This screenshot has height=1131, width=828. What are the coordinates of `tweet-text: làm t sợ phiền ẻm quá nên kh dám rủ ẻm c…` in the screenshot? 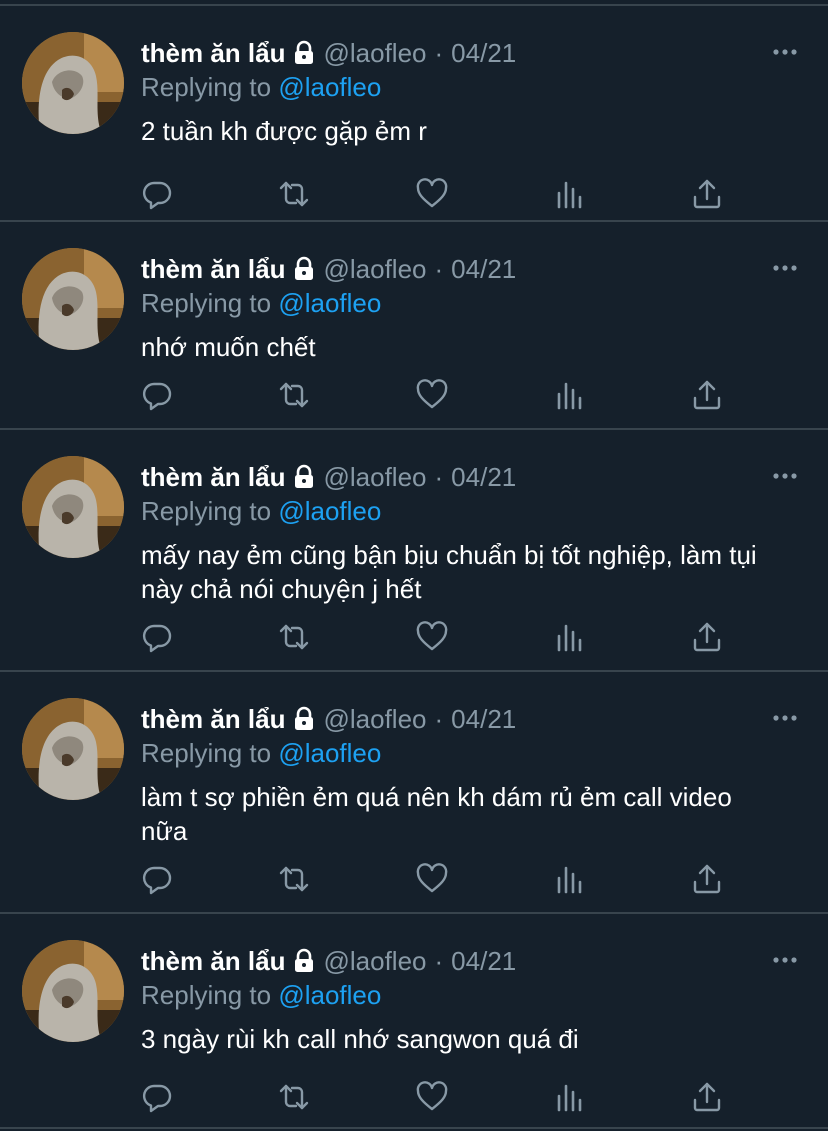 It's located at (436, 814).